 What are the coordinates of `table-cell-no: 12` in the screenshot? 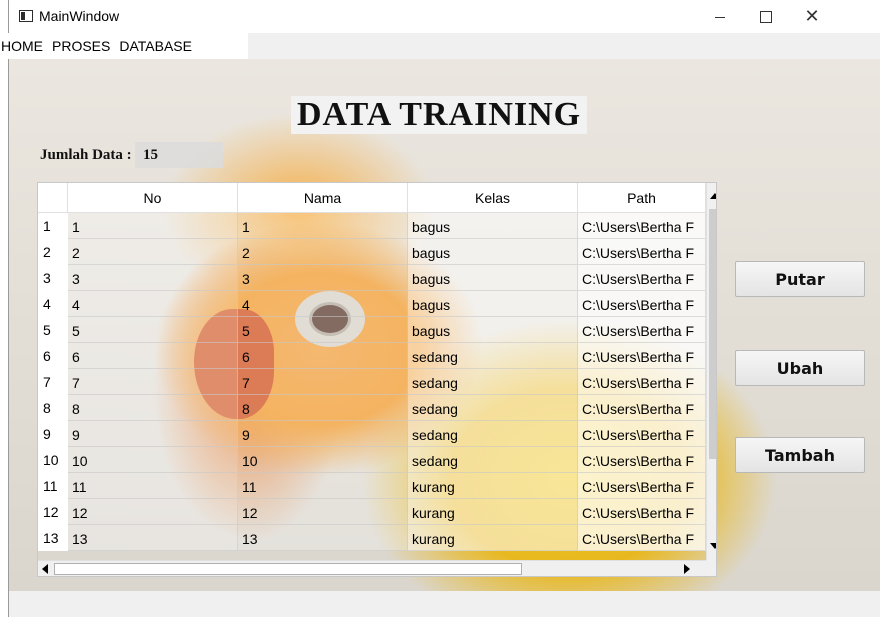 It's located at (153, 512).